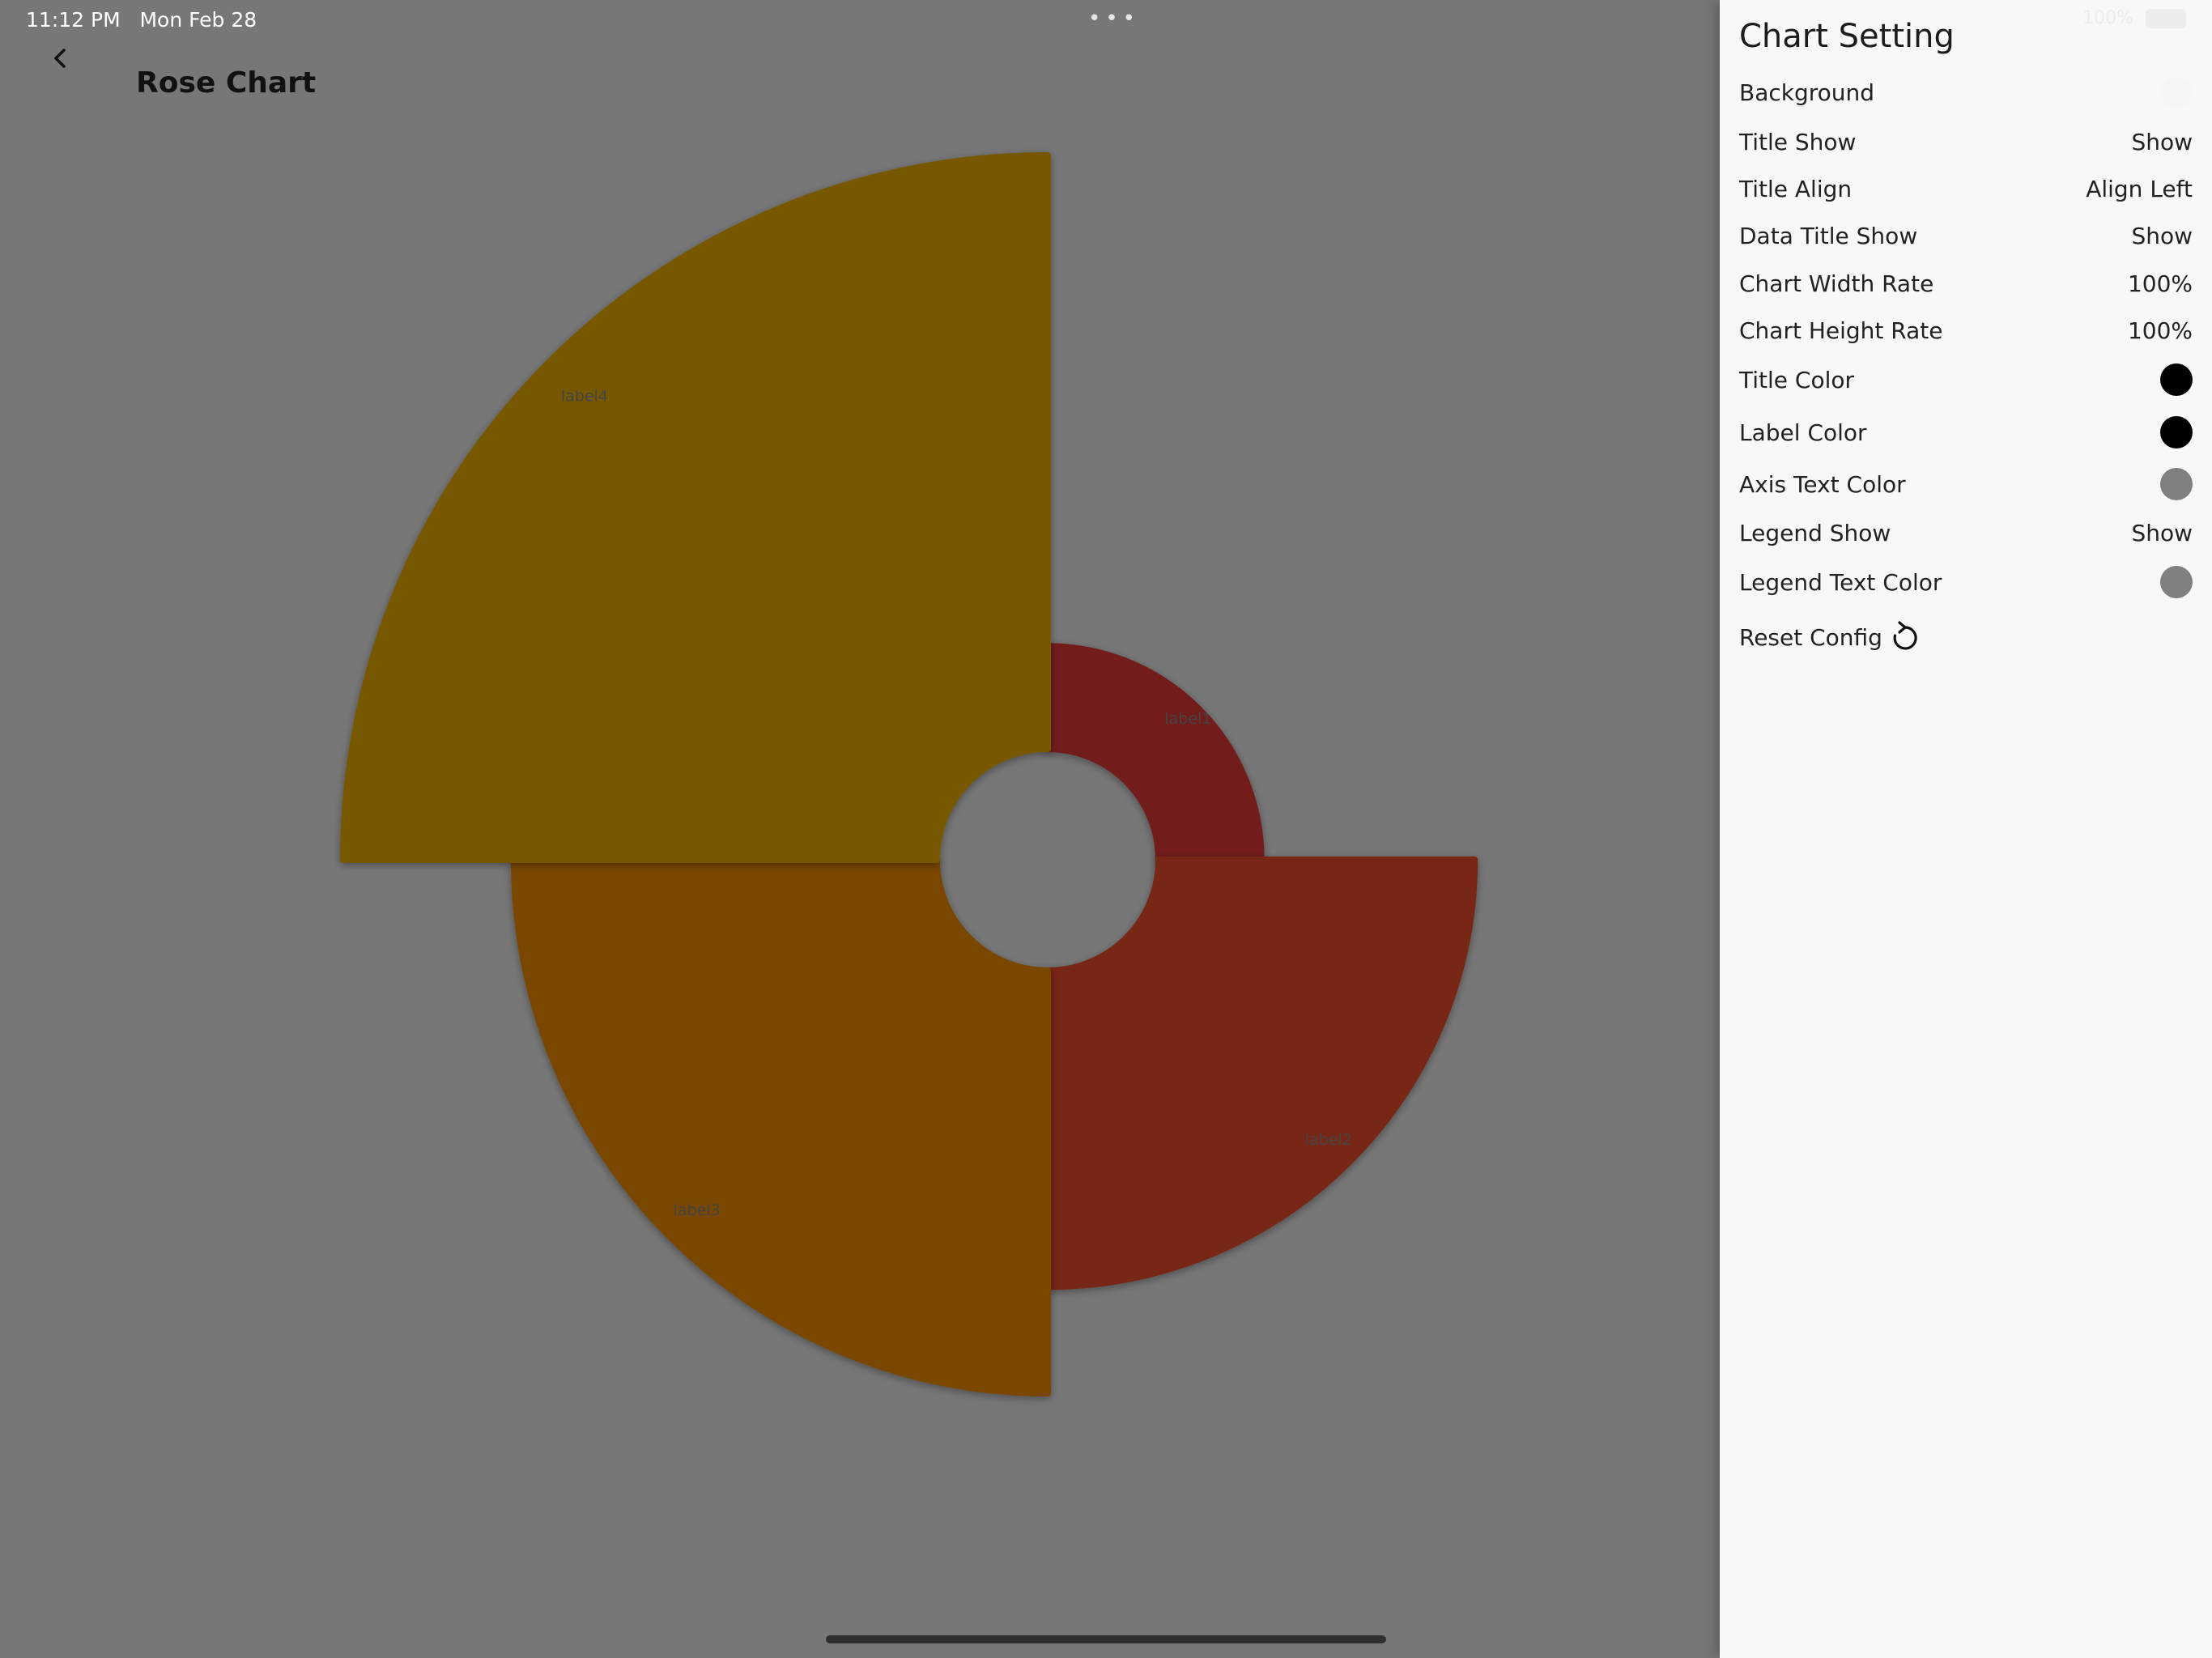 This screenshot has height=1658, width=2212. I want to click on setting-label: Chart Width Rate, so click(1837, 283).